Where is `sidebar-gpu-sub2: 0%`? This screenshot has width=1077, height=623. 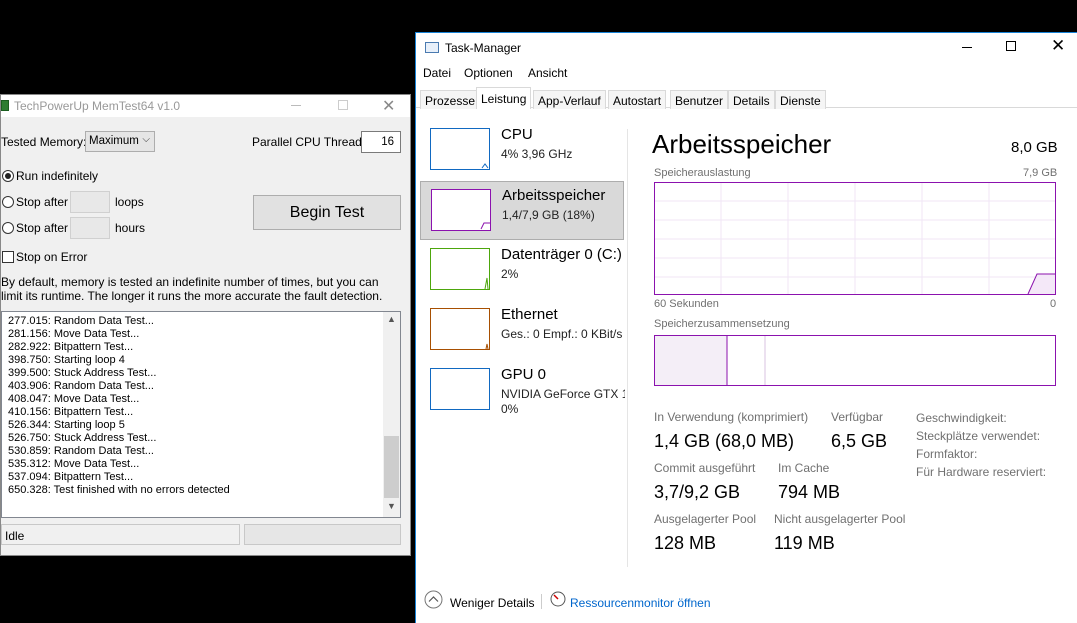 sidebar-gpu-sub2: 0% is located at coordinates (510, 409).